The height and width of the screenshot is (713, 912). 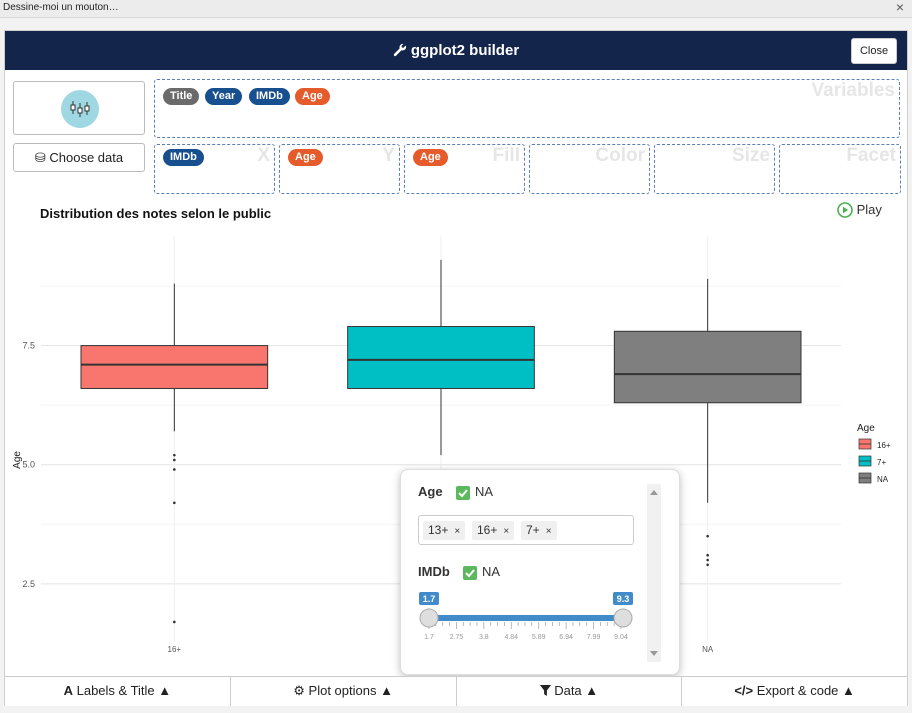 I want to click on age-option-label: 7+, so click(x=533, y=530).